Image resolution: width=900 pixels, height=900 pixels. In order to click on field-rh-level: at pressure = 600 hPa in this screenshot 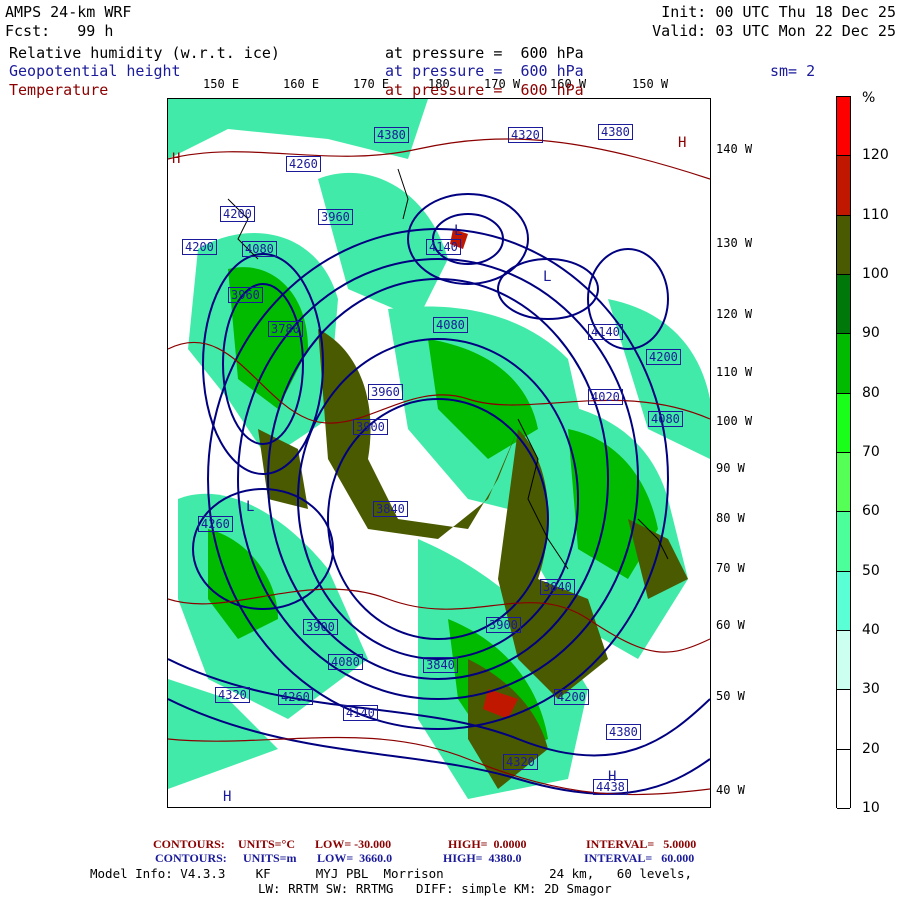, I will do `click(484, 53)`.